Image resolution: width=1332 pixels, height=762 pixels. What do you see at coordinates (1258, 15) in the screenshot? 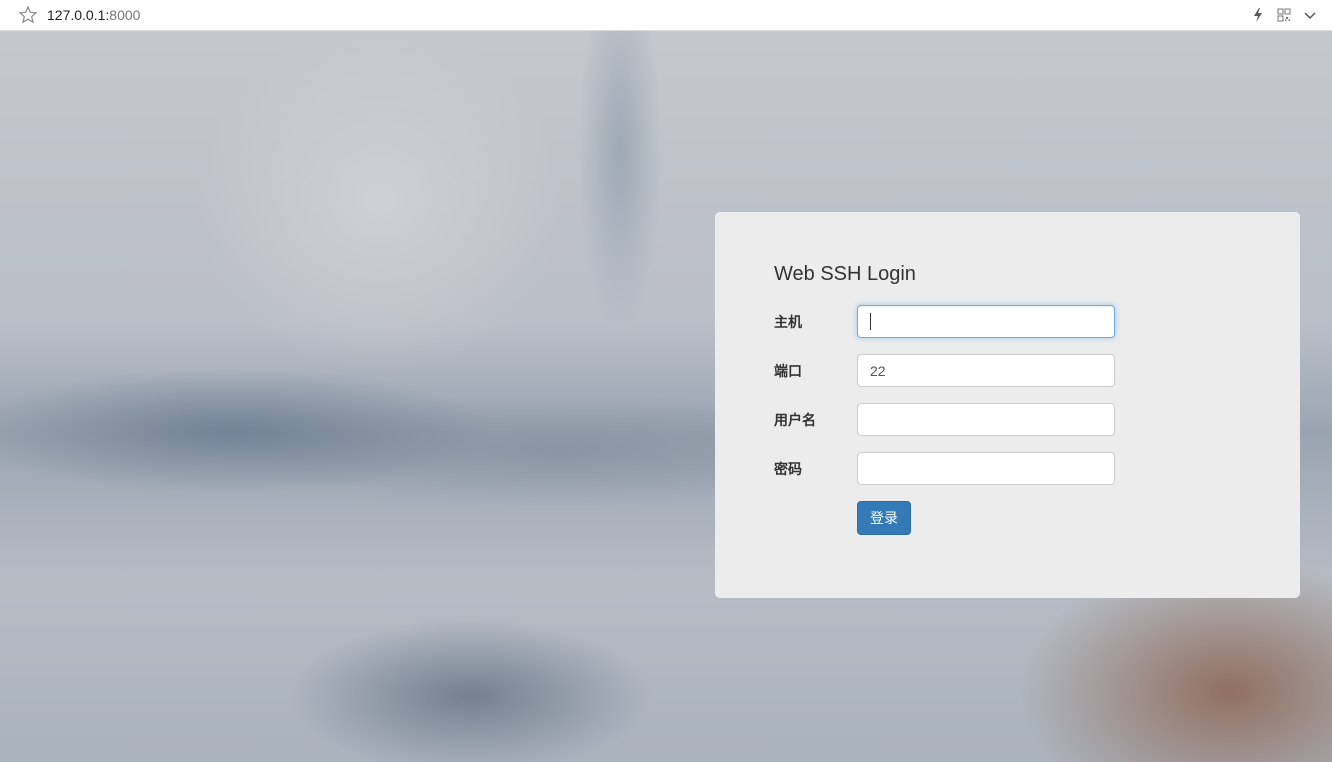
I see `lightning-icon` at bounding box center [1258, 15].